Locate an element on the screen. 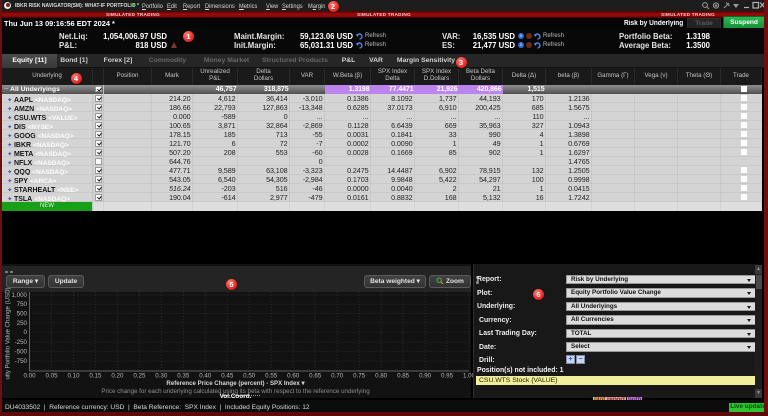  svg-text: 500 is located at coordinates (22, 314).